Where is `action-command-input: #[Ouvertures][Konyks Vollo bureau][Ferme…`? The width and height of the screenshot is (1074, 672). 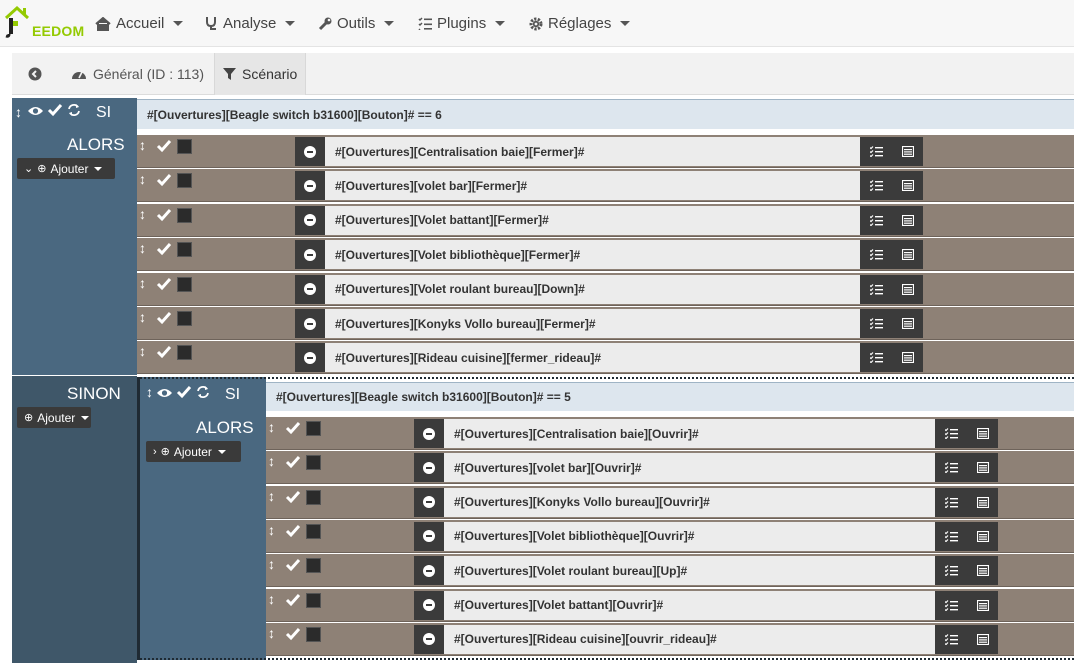
action-command-input: #[Ouvertures][Konyks Vollo bureau][Ferme… is located at coordinates (592, 323).